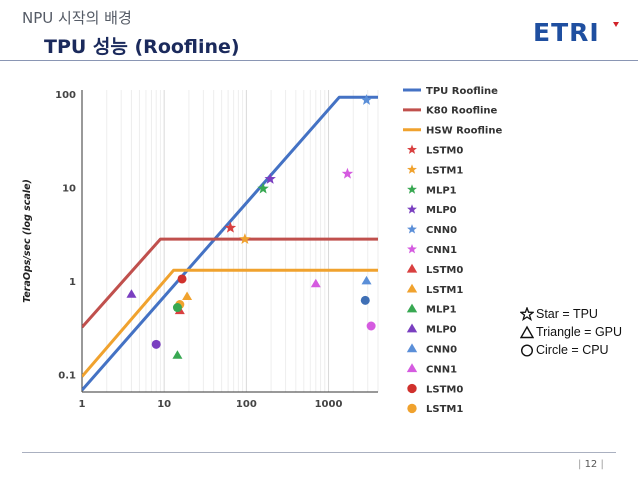 This screenshot has height=478, width=638. What do you see at coordinates (462, 111) in the screenshot?
I see `legend-label: K80 Roofline` at bounding box center [462, 111].